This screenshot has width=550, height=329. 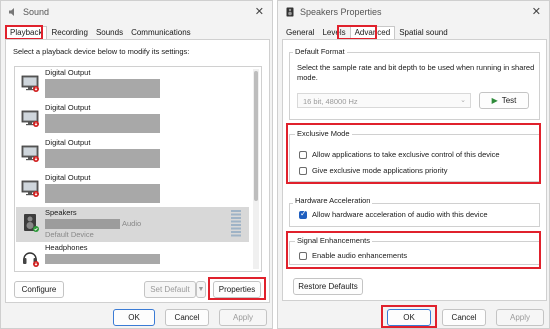 What do you see at coordinates (303, 214) in the screenshot?
I see `checkbox-checked` at bounding box center [303, 214].